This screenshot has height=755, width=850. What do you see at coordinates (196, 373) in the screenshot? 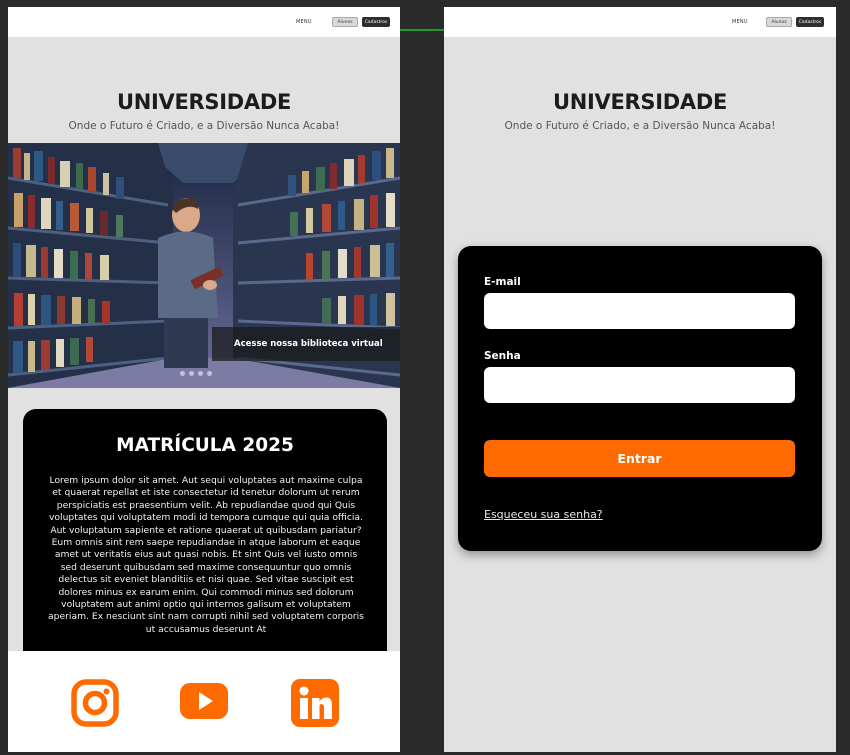
I see `carousel-dots` at bounding box center [196, 373].